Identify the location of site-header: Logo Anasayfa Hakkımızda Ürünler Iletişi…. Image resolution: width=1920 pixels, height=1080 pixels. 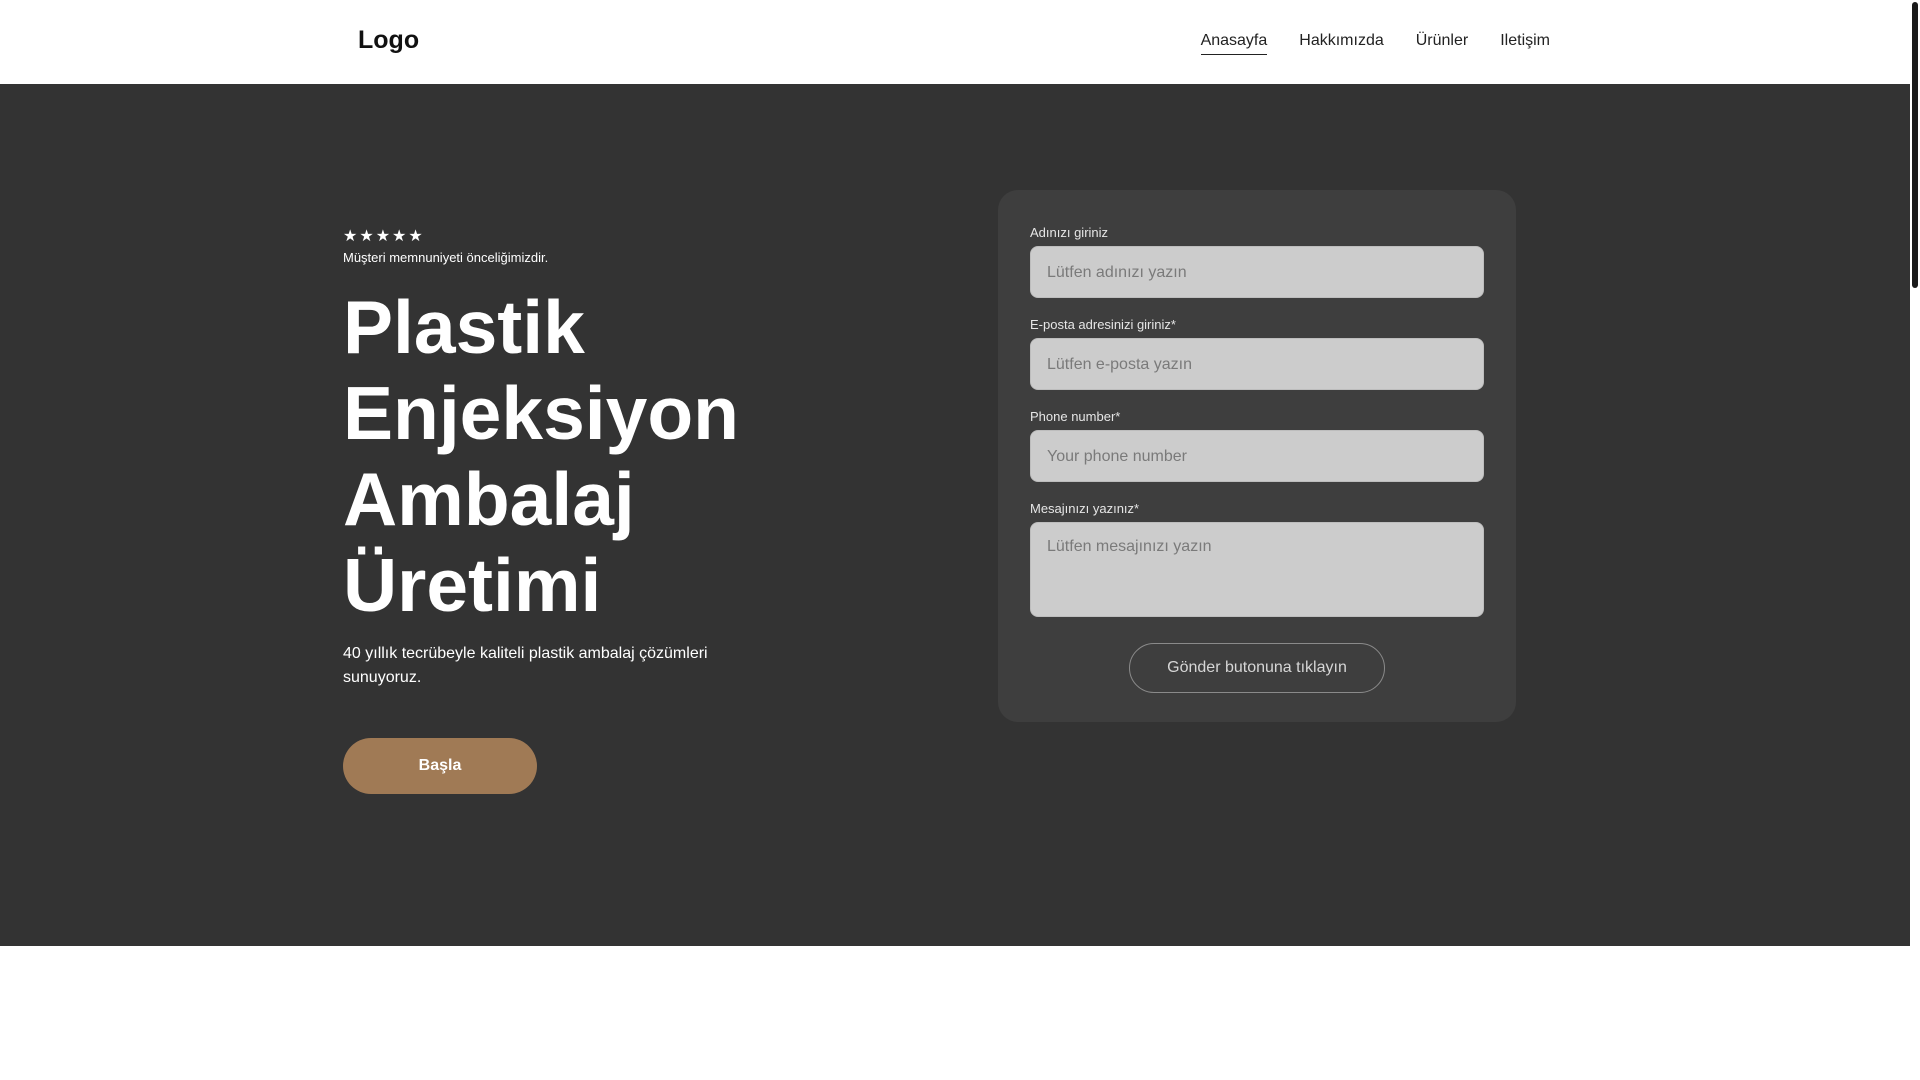
(960, 42).